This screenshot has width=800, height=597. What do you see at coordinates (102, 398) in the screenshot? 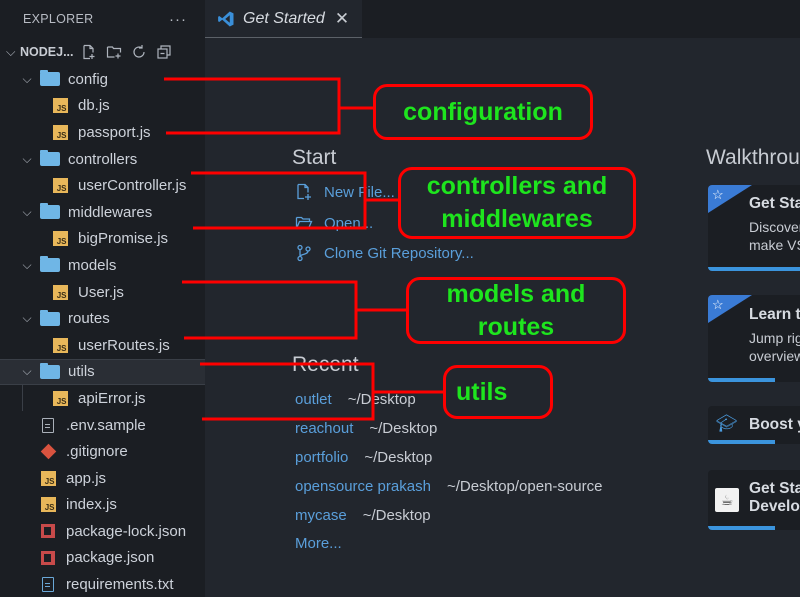
I see `tree-file: JS apiError.js` at bounding box center [102, 398].